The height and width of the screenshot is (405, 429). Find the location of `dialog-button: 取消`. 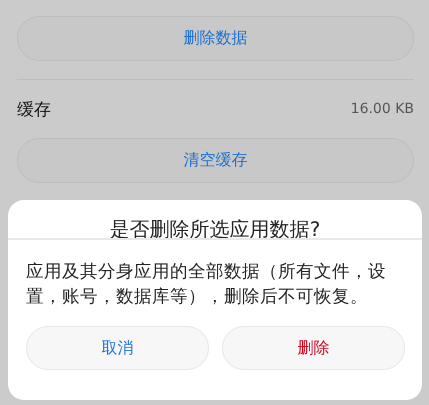

dialog-button: 取消 is located at coordinates (117, 348).